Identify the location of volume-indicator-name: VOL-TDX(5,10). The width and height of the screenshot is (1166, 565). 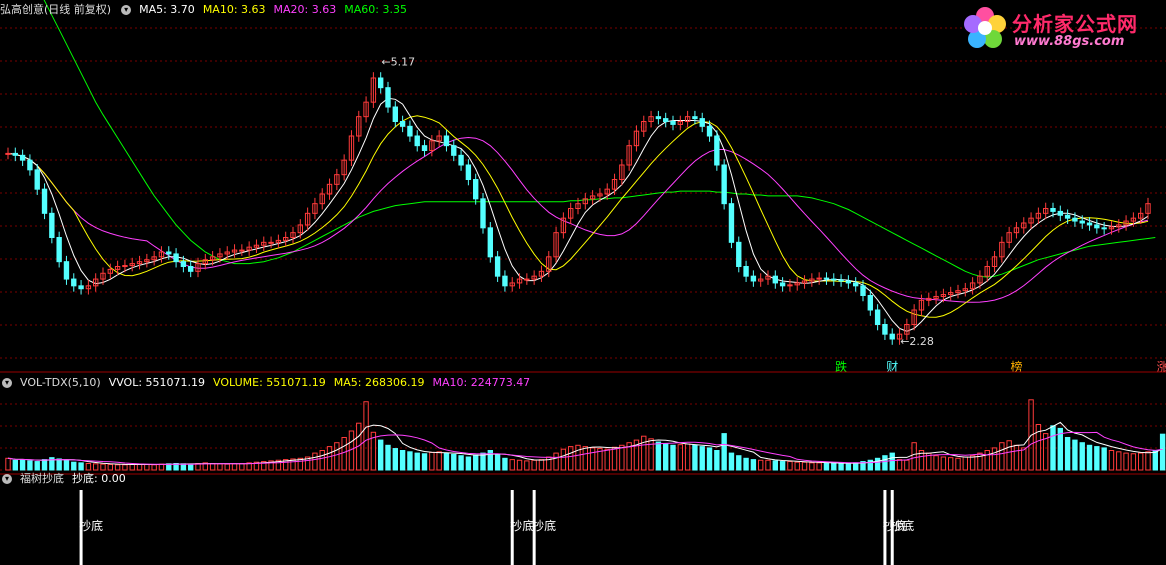
(60, 383).